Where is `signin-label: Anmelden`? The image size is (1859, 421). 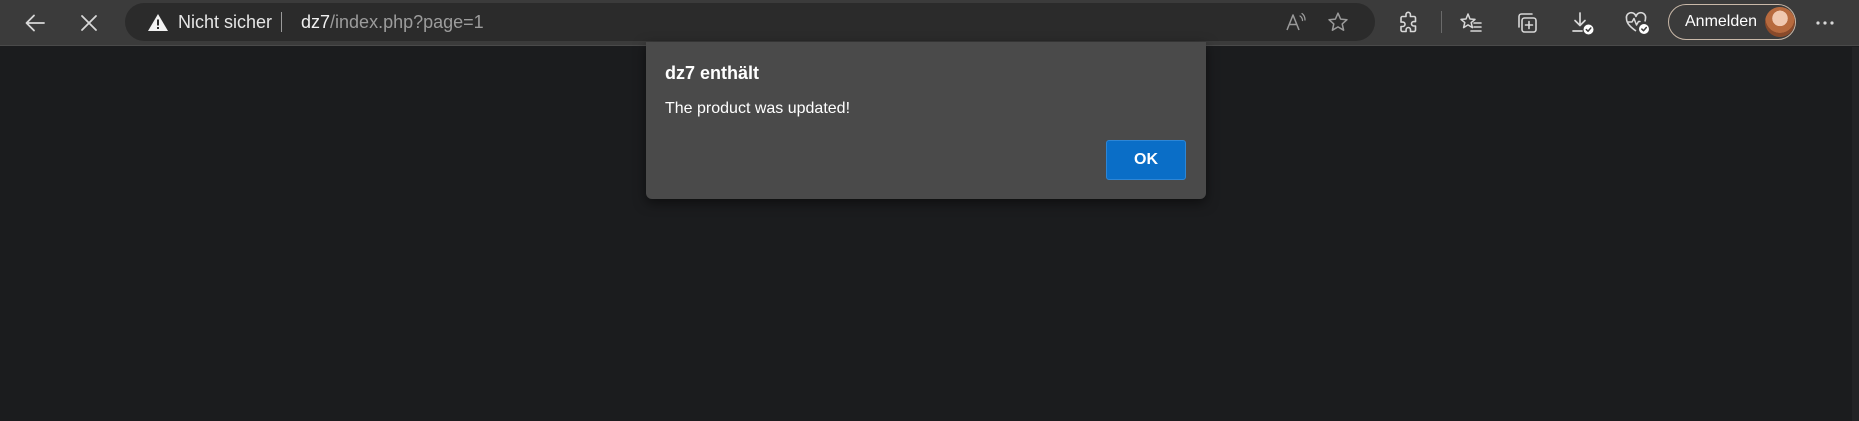 signin-label: Anmelden is located at coordinates (1721, 21).